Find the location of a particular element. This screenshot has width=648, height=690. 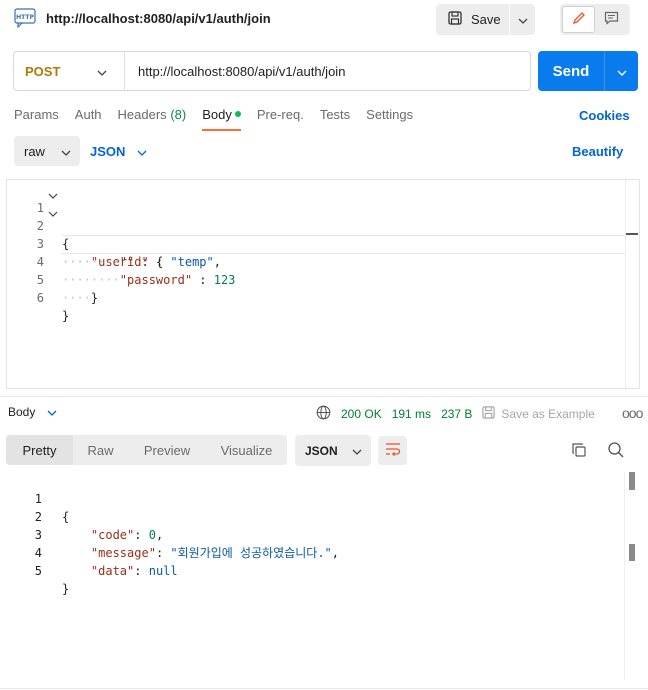

response-body-label: Body is located at coordinates (22, 412).